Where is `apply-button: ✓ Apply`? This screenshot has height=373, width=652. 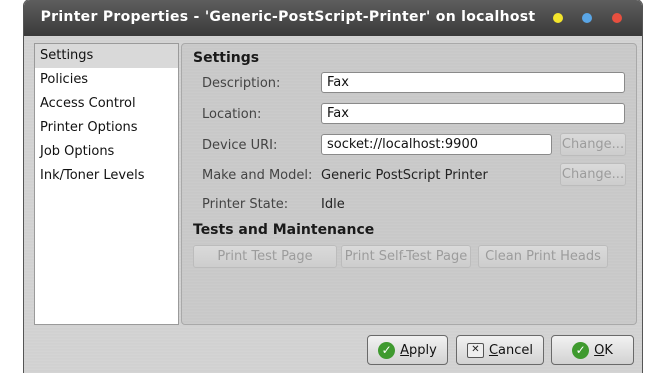
apply-button: ✓ Apply is located at coordinates (407, 350).